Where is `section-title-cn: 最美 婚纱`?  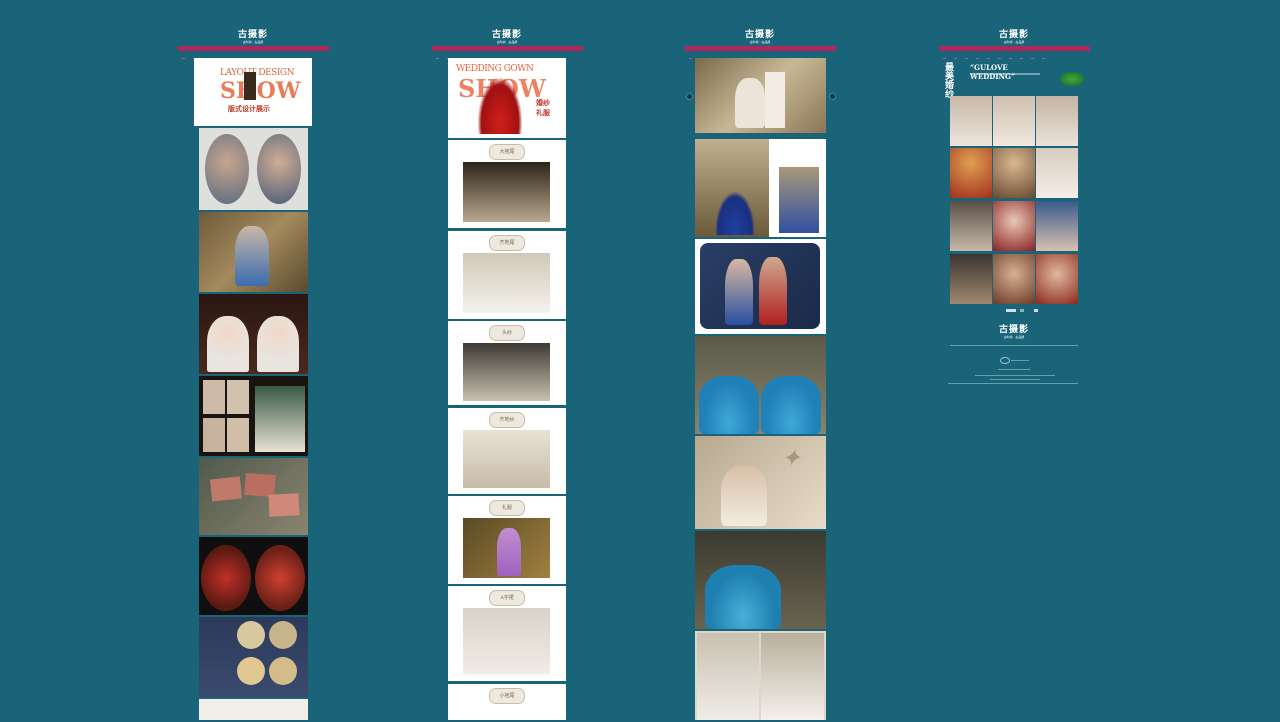
section-title-cn: 最美 婚纱 is located at coordinates (949, 82).